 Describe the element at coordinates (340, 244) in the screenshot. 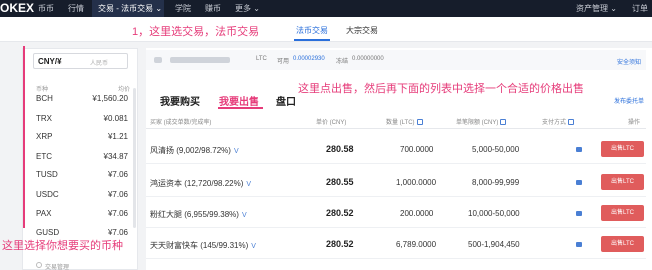

I see `price-cell: 280.52` at that location.